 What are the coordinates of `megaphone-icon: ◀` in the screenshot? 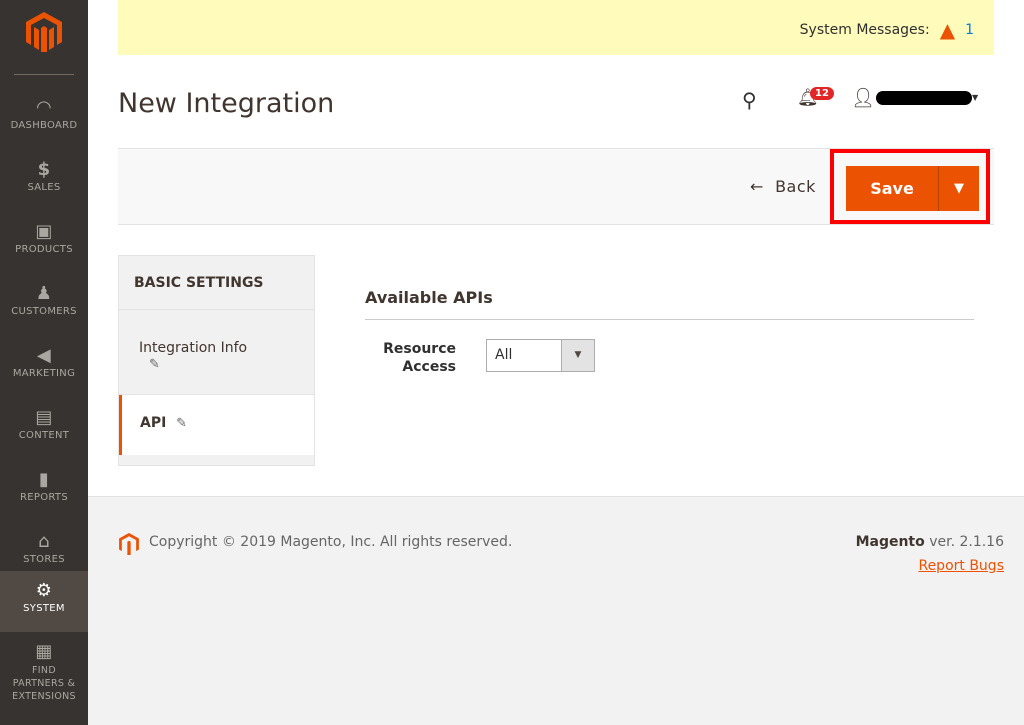 It's located at (44, 355).